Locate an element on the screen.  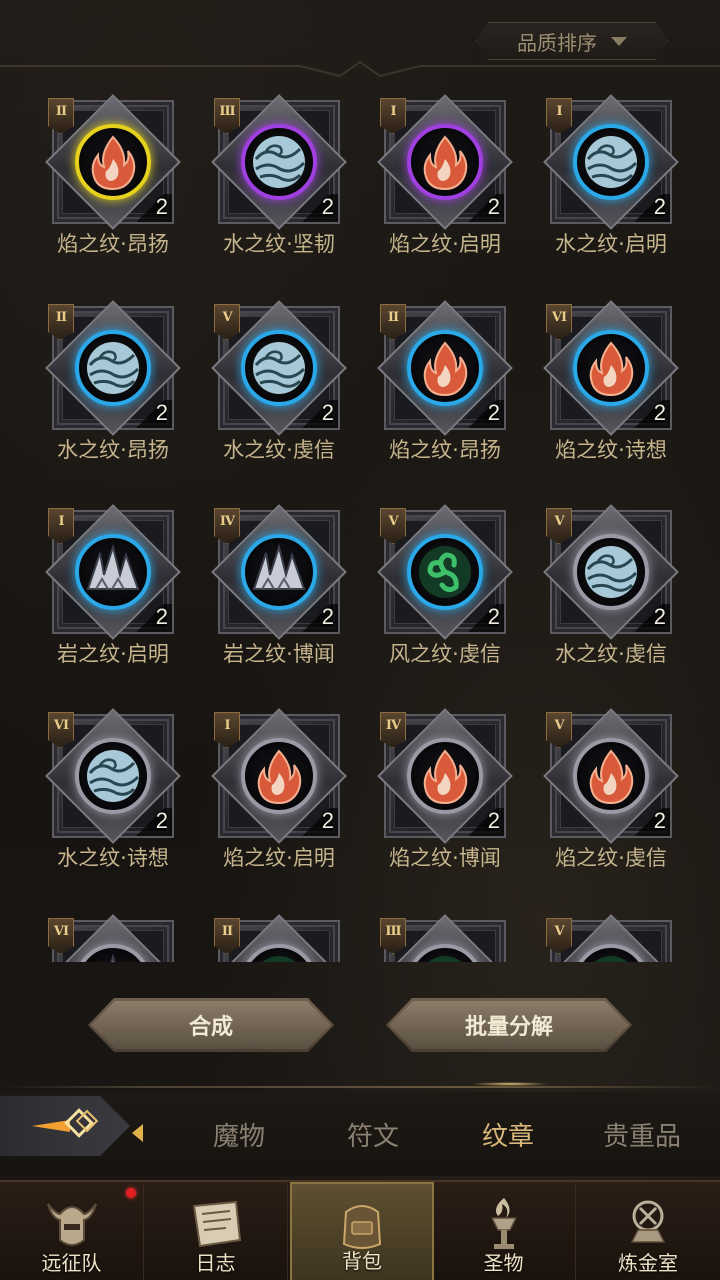
crest-item: 2 I 岩之纹·启明 is located at coordinates (113, 594).